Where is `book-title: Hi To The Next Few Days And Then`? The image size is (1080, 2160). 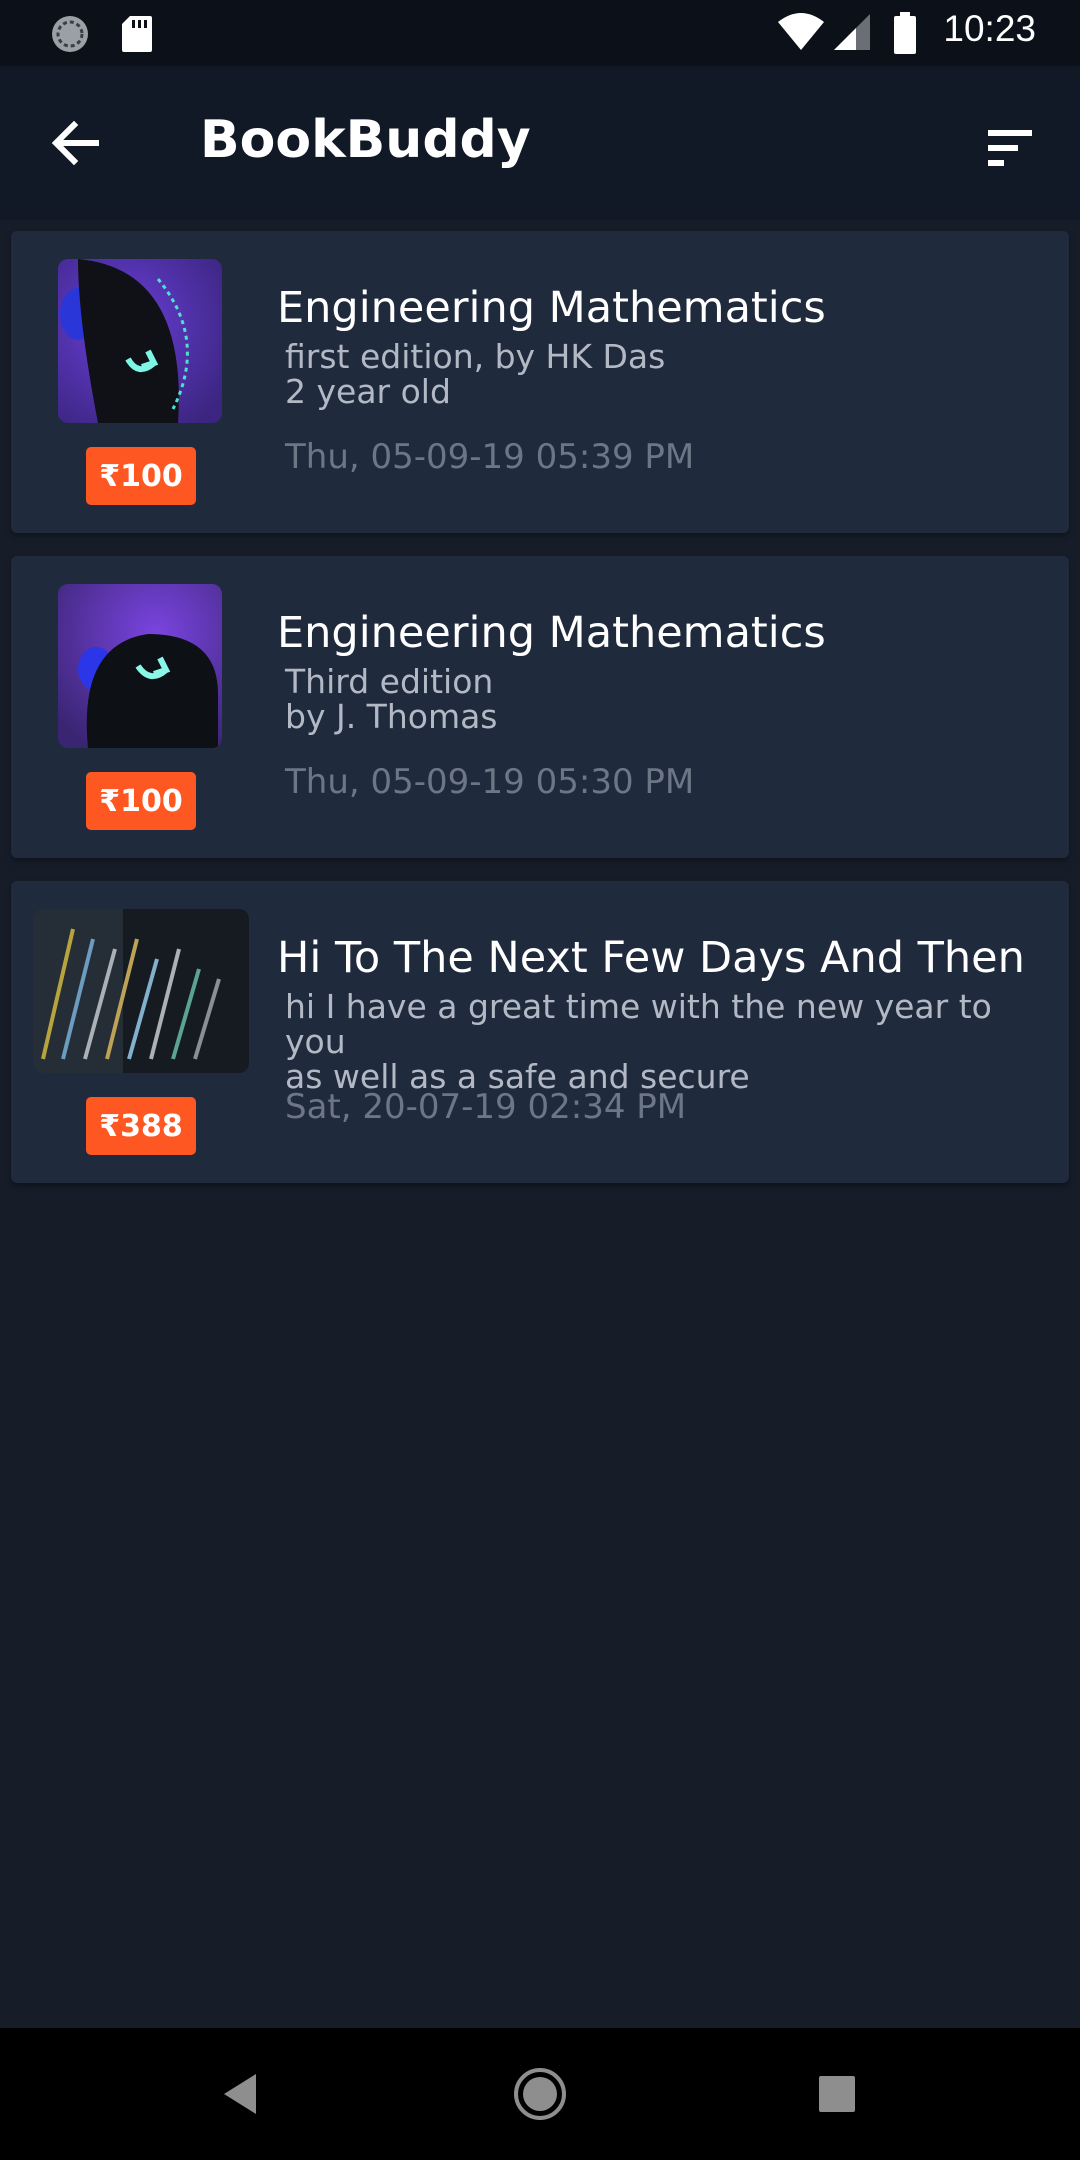
book-title: Hi To The Next Few Days And Then is located at coordinates (651, 958).